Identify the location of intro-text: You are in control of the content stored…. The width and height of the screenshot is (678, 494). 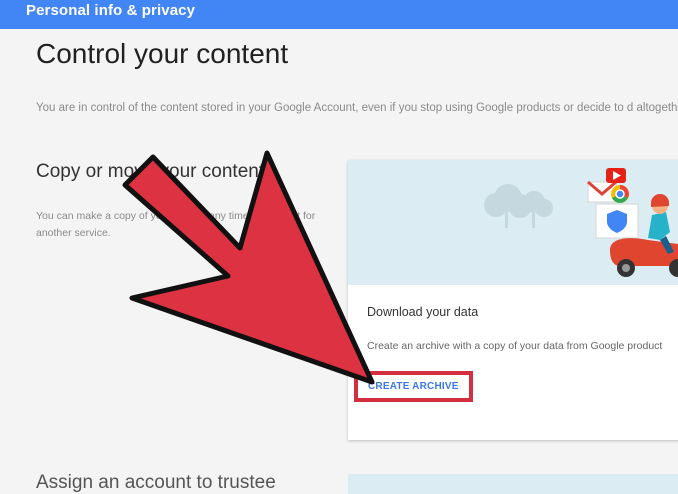
(357, 108).